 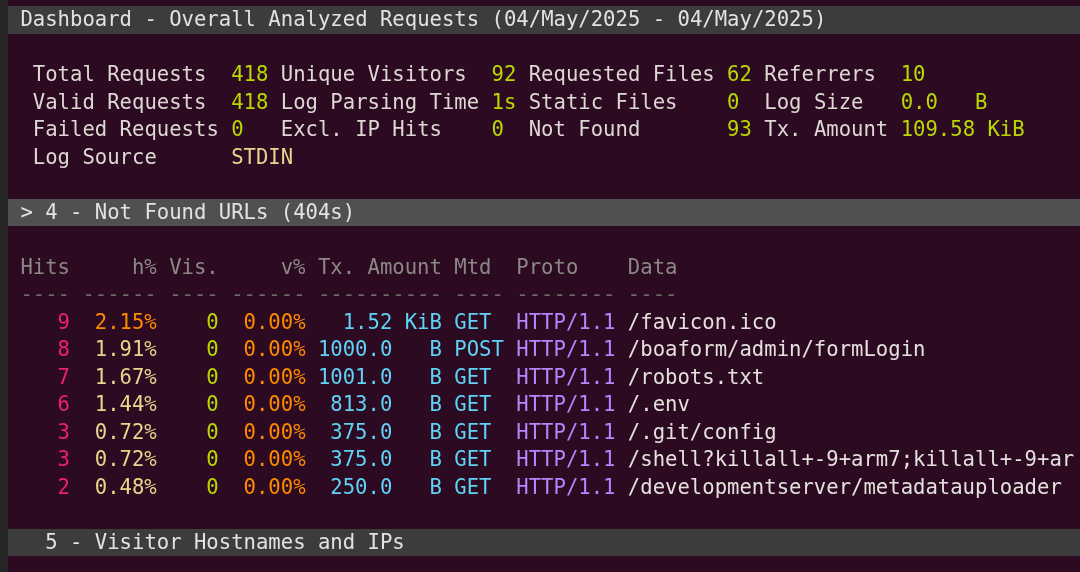 I want to click on stat-value: 92, so click(x=504, y=74).